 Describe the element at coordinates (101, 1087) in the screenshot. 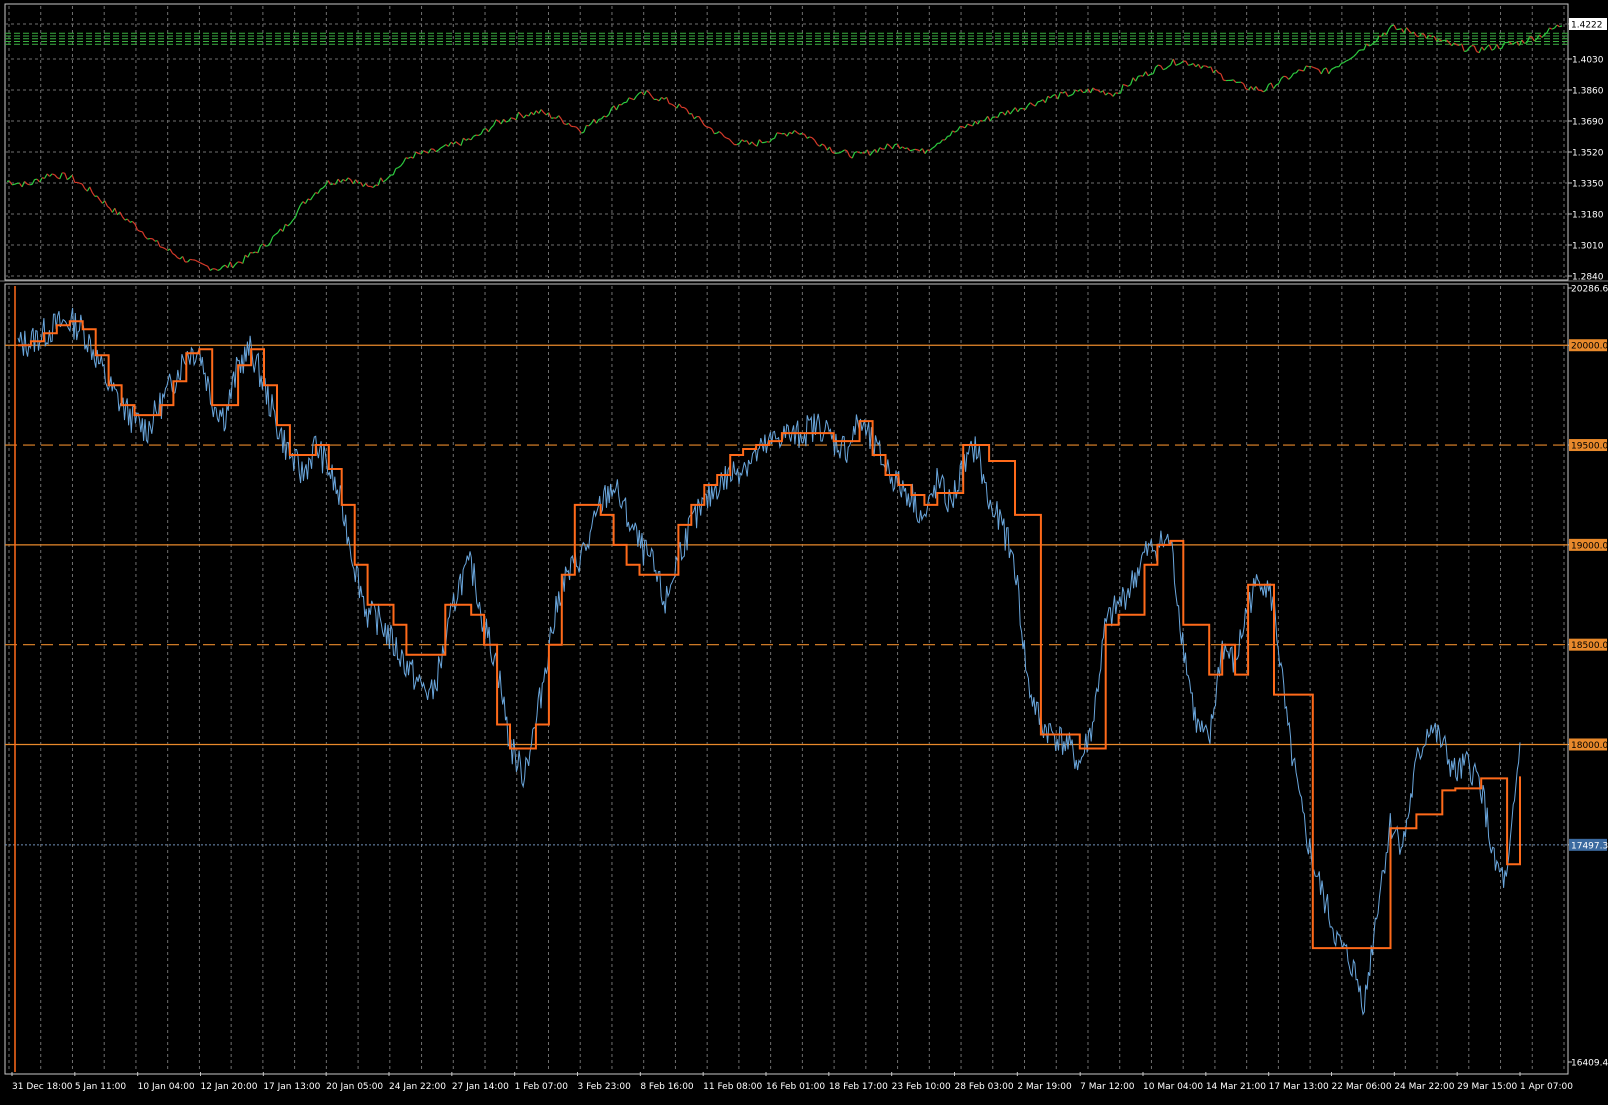

I see `x-tick-label: 5 Jan 11:00` at that location.